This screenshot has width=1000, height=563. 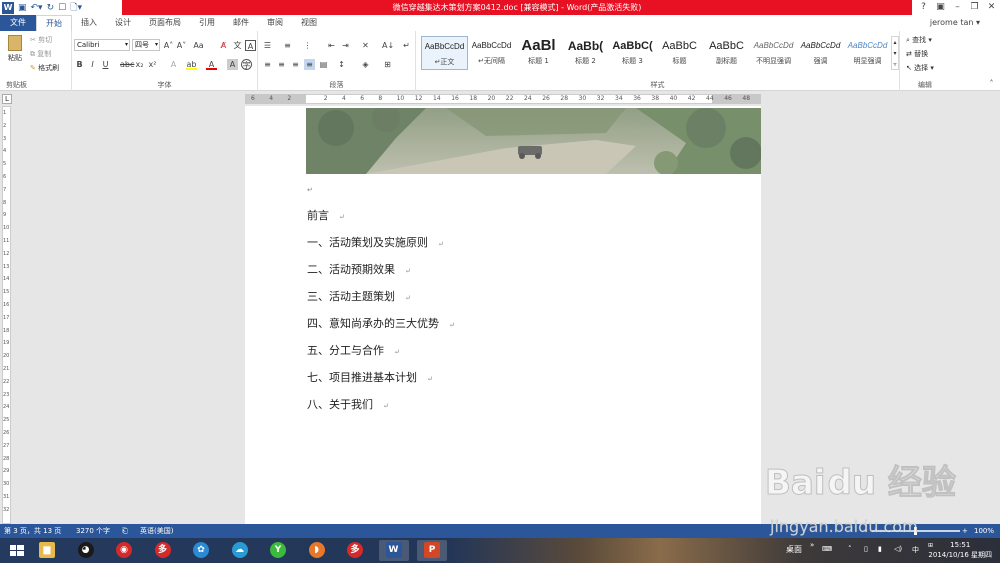 What do you see at coordinates (955, 23) in the screenshot?
I see `user-account: jerome tan ▾` at bounding box center [955, 23].